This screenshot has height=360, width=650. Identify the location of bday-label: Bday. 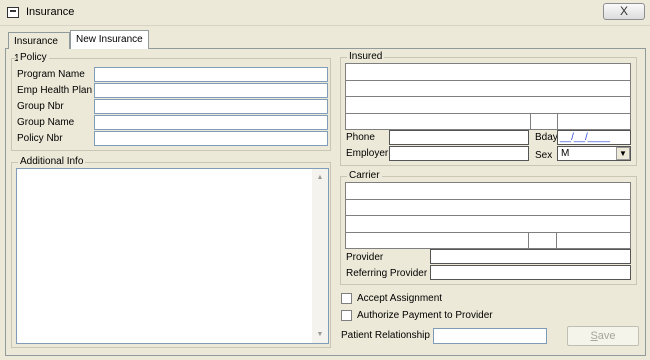
(546, 137).